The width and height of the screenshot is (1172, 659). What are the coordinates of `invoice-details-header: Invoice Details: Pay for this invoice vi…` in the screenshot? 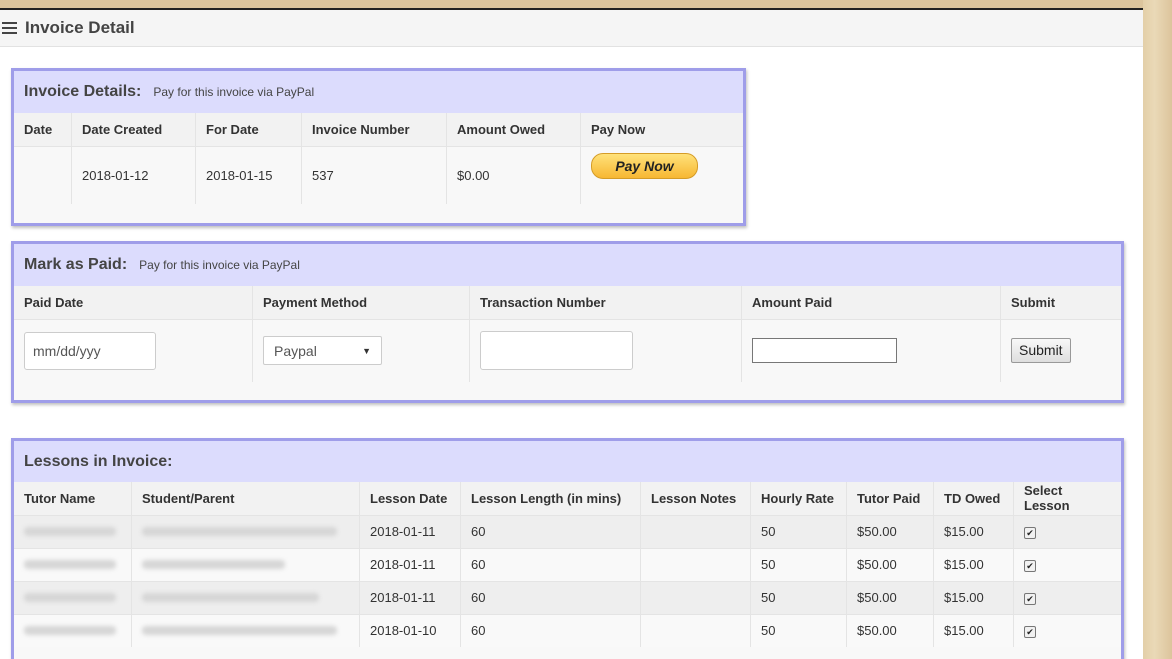 It's located at (378, 92).